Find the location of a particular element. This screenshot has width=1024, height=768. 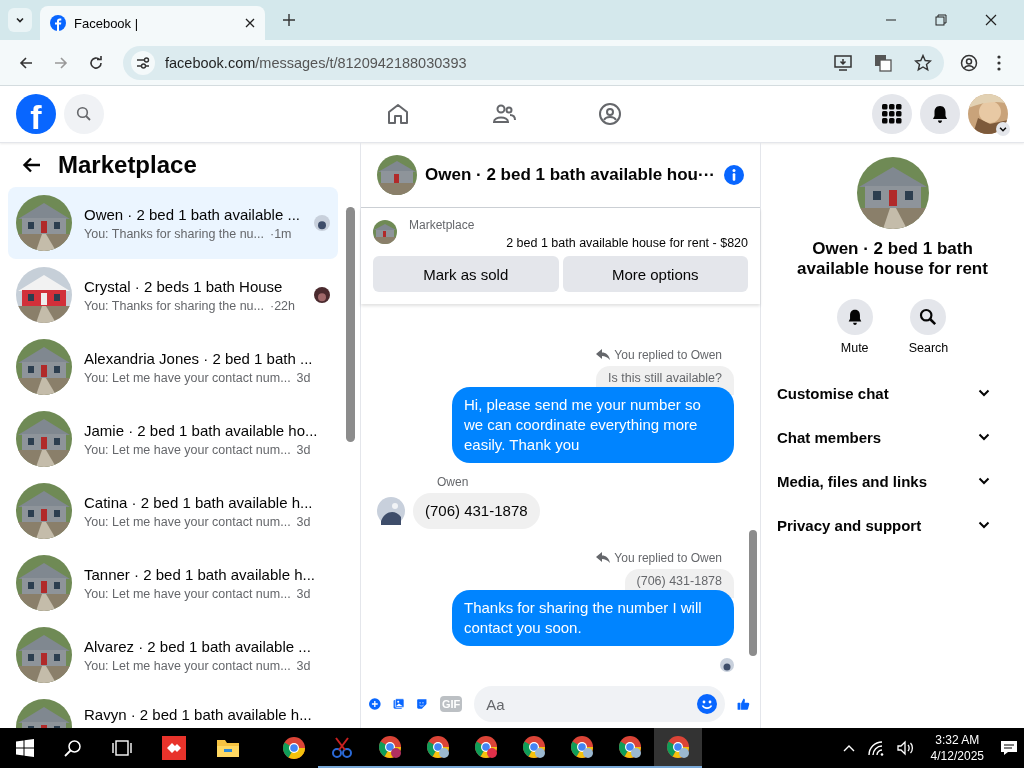

address-bar: facebook.com/messages/t/8120942188030393 is located at coordinates (533, 62).